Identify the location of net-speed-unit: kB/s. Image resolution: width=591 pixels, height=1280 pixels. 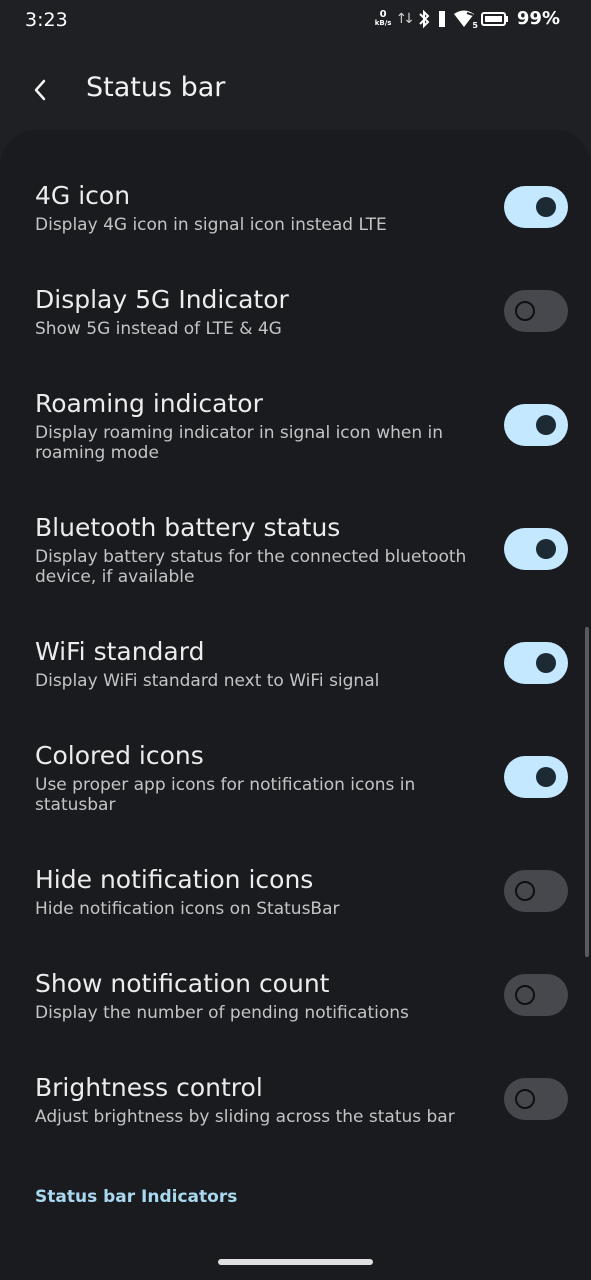
(383, 22).